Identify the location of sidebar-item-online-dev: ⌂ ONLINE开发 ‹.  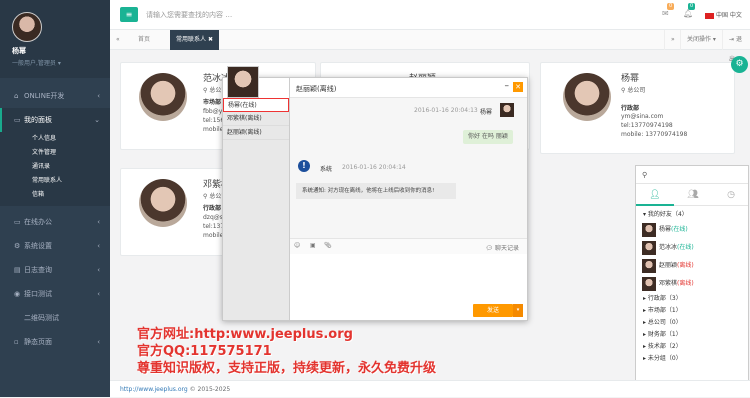
(55, 96).